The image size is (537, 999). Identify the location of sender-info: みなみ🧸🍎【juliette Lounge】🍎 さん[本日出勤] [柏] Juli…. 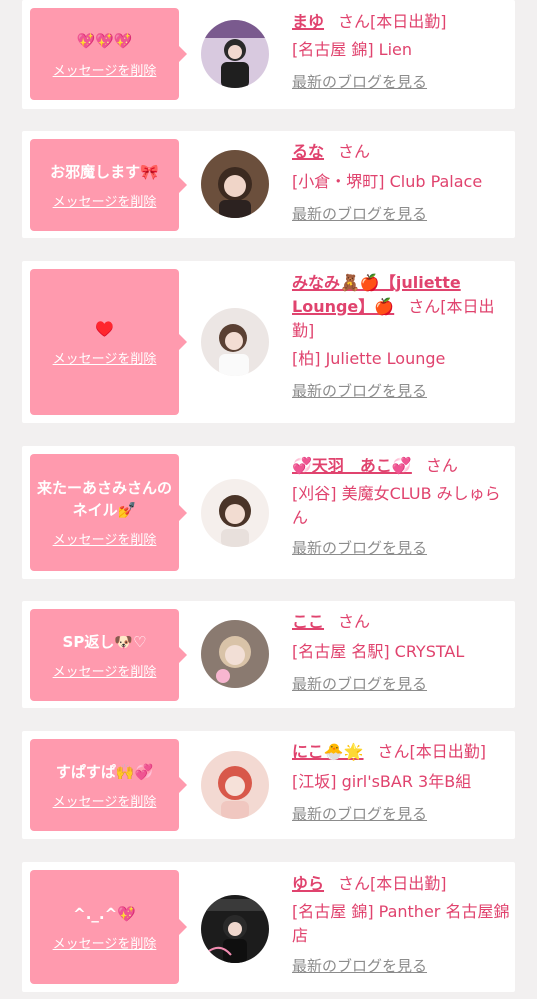
(402, 337).